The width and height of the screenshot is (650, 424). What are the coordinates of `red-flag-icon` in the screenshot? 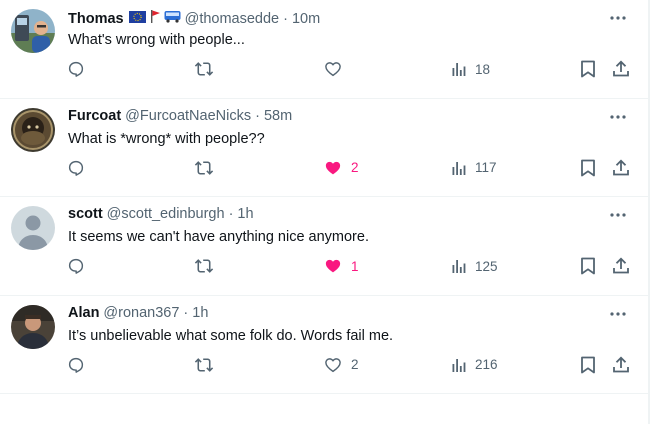 It's located at (155, 18).